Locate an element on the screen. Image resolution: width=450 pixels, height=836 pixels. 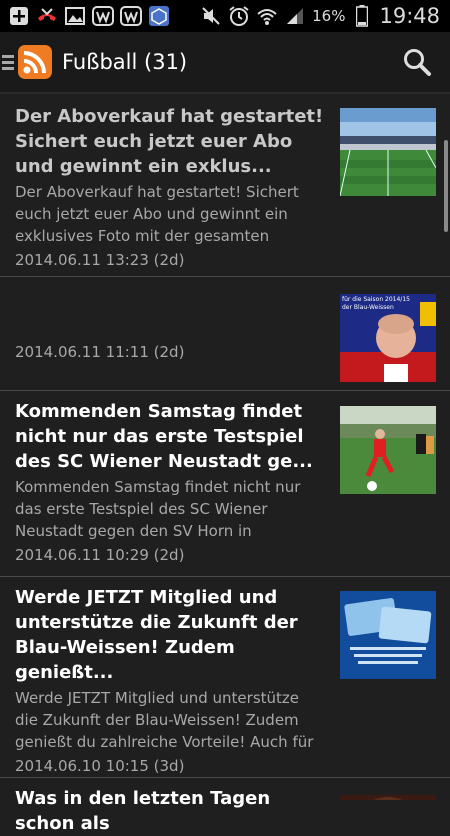
app-cube-icon is located at coordinates (159, 16).